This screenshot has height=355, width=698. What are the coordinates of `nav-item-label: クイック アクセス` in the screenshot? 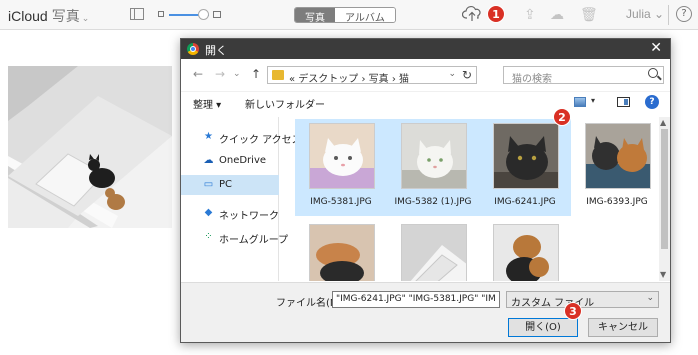 It's located at (260, 140).